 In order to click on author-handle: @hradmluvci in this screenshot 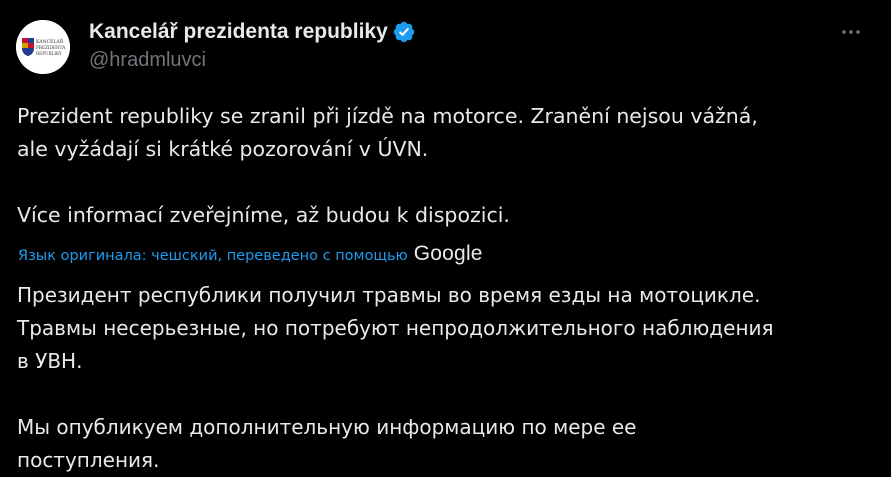, I will do `click(147, 60)`.